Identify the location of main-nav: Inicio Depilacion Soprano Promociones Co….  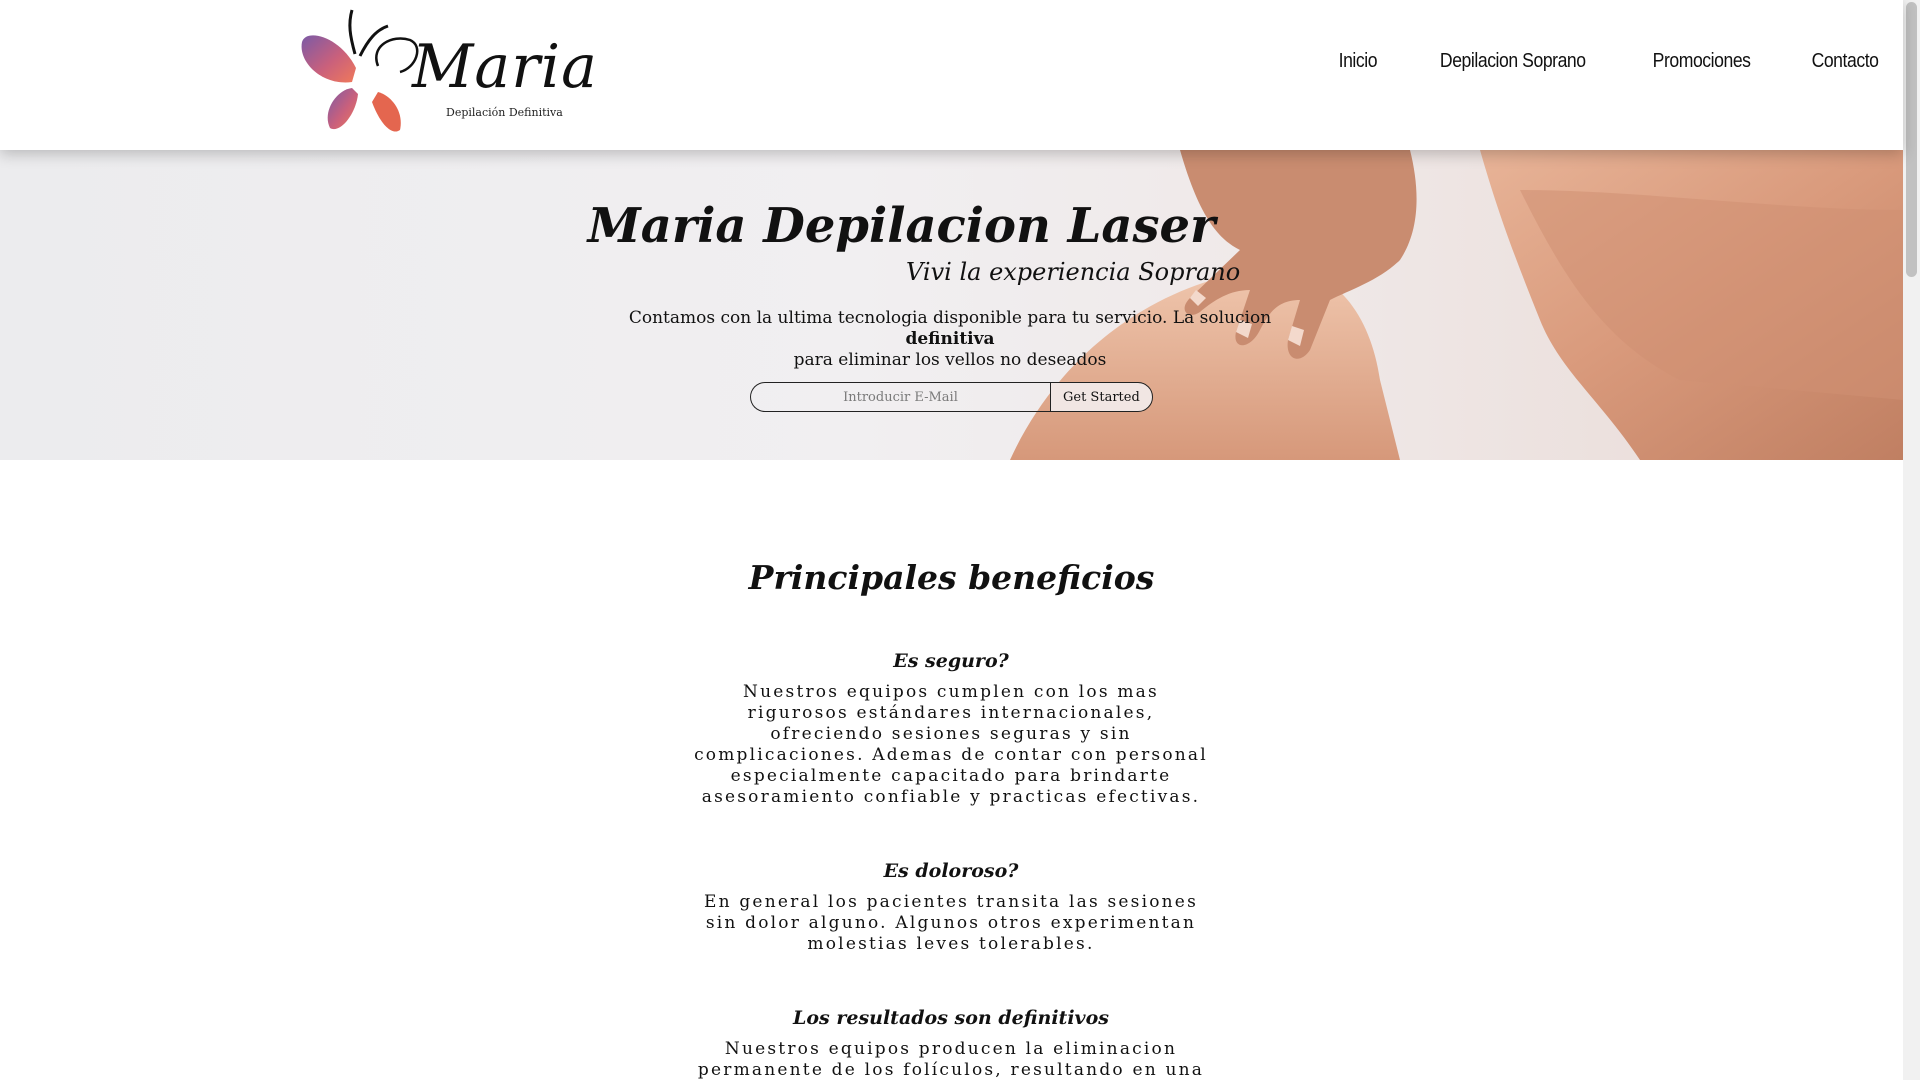
(1609, 61).